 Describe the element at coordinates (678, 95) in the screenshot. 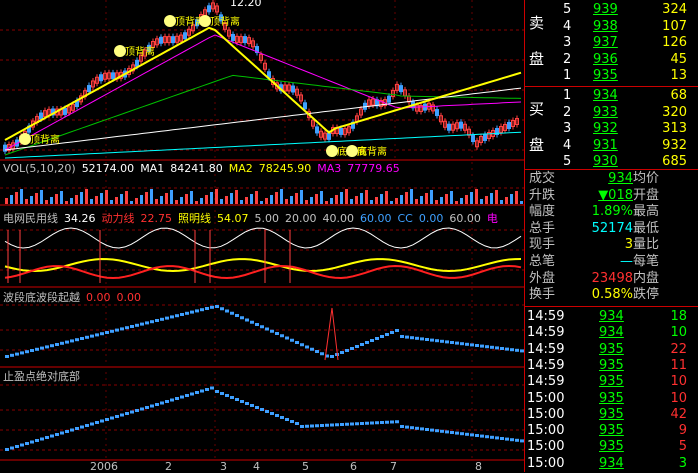

I see `buy-volume: 68` at that location.